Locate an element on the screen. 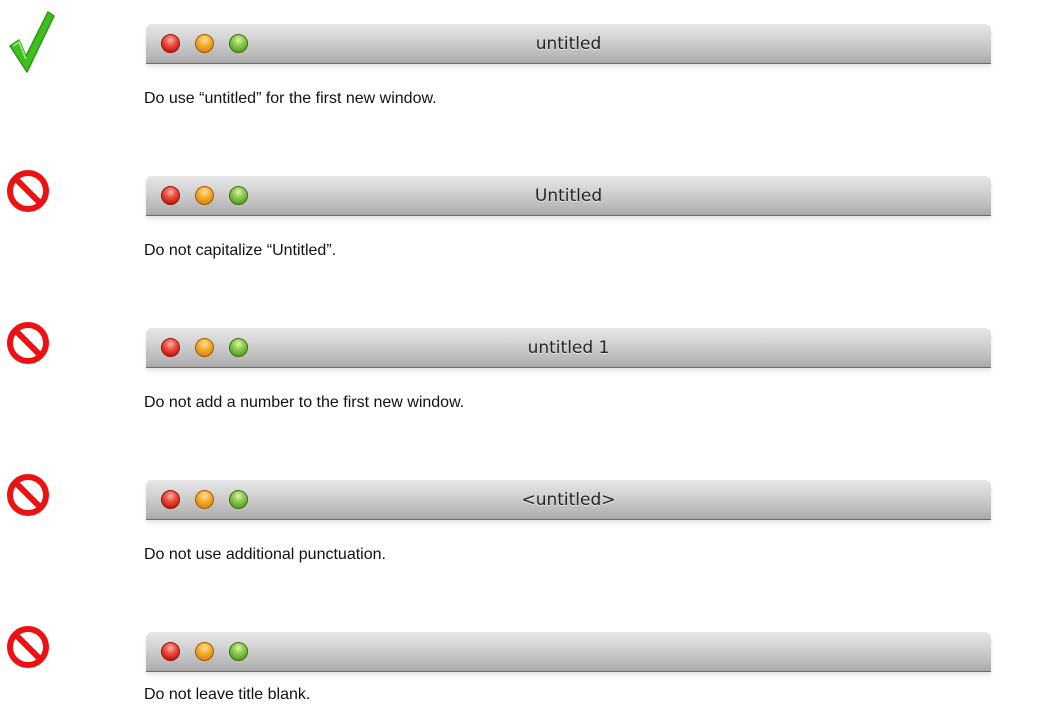 This screenshot has height=728, width=1039. minimize-button is located at coordinates (204, 651).